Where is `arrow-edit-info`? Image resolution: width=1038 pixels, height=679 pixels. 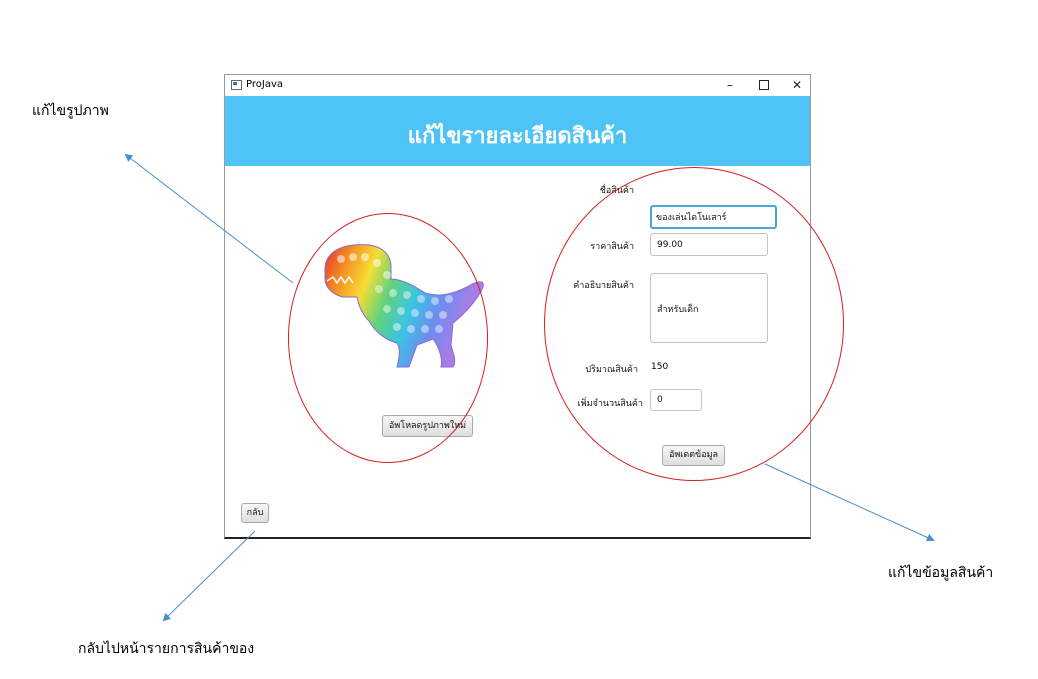 arrow-edit-info is located at coordinates (849, 502).